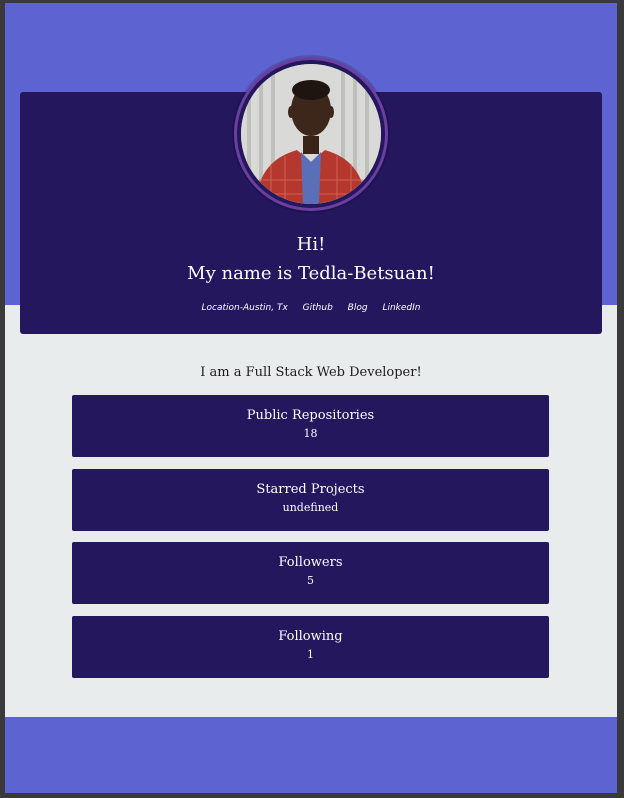 The height and width of the screenshot is (798, 624). What do you see at coordinates (310, 562) in the screenshot?
I see `stat-title: Followers` at bounding box center [310, 562].